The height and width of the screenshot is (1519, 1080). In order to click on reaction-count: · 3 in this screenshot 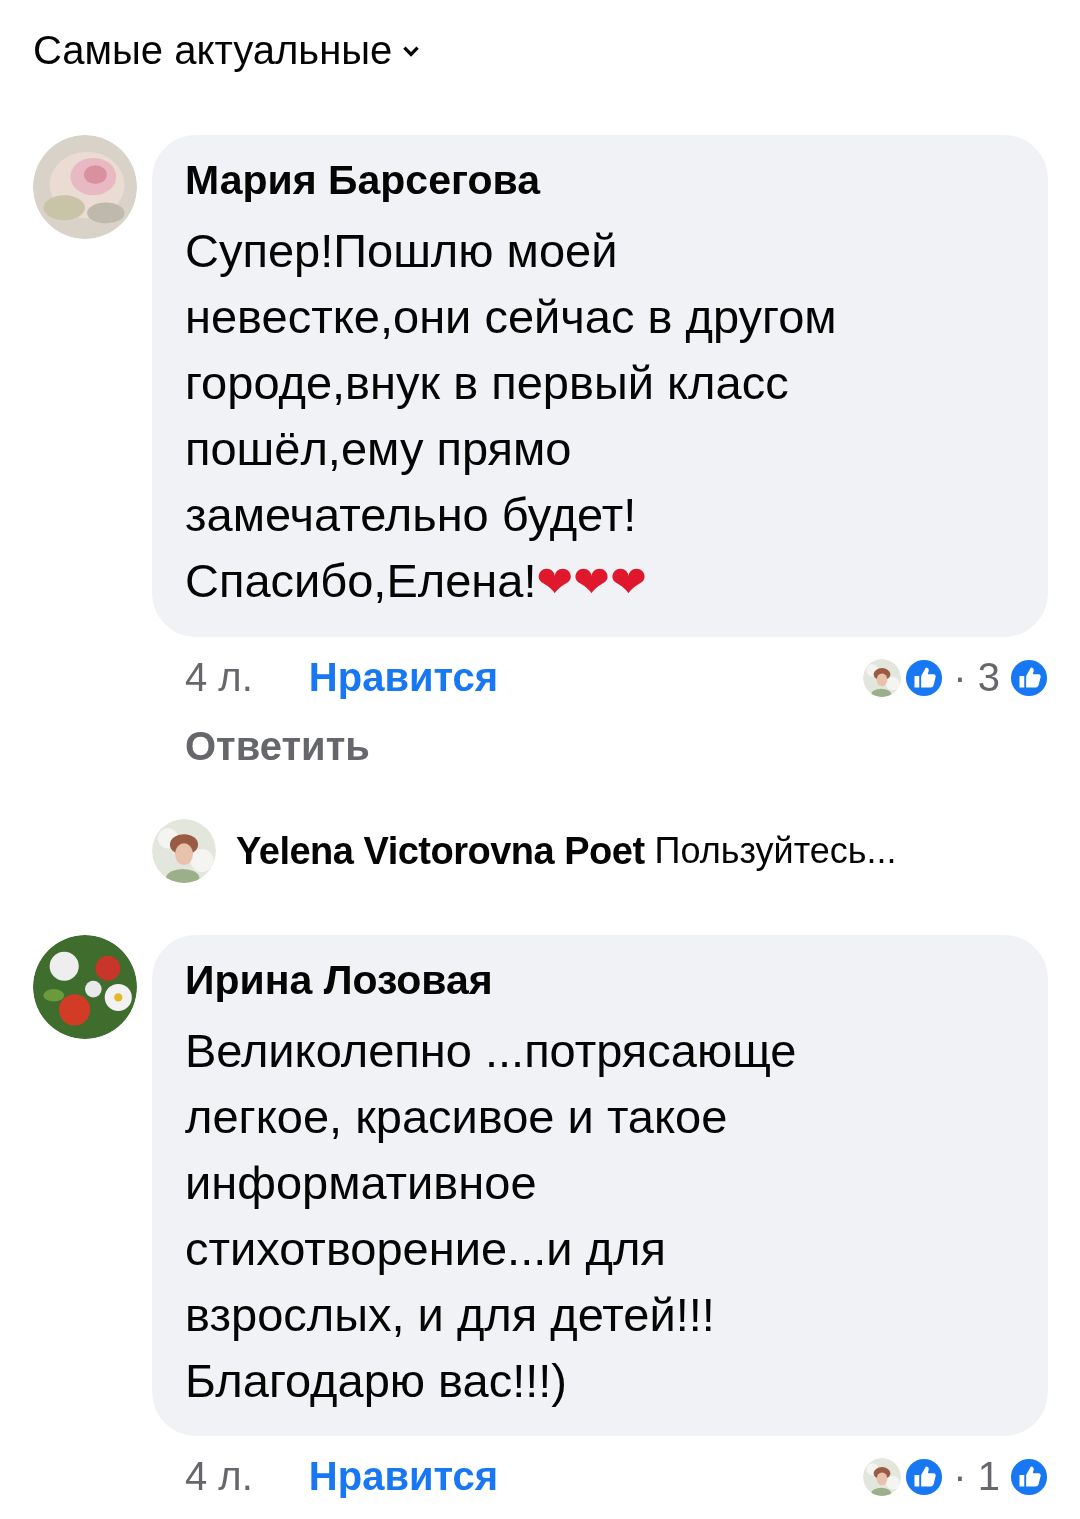, I will do `click(976, 677)`.